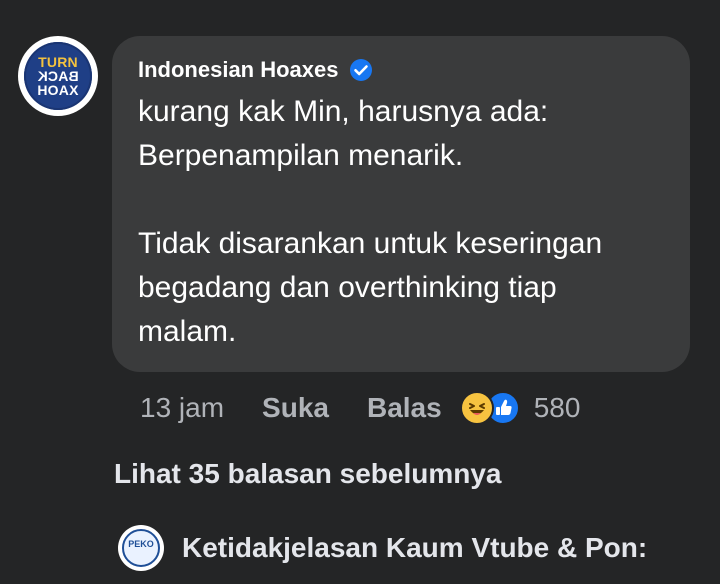  I want to click on comment-text-line-3: Tidak disarankan untuk keseringan, so click(370, 243).